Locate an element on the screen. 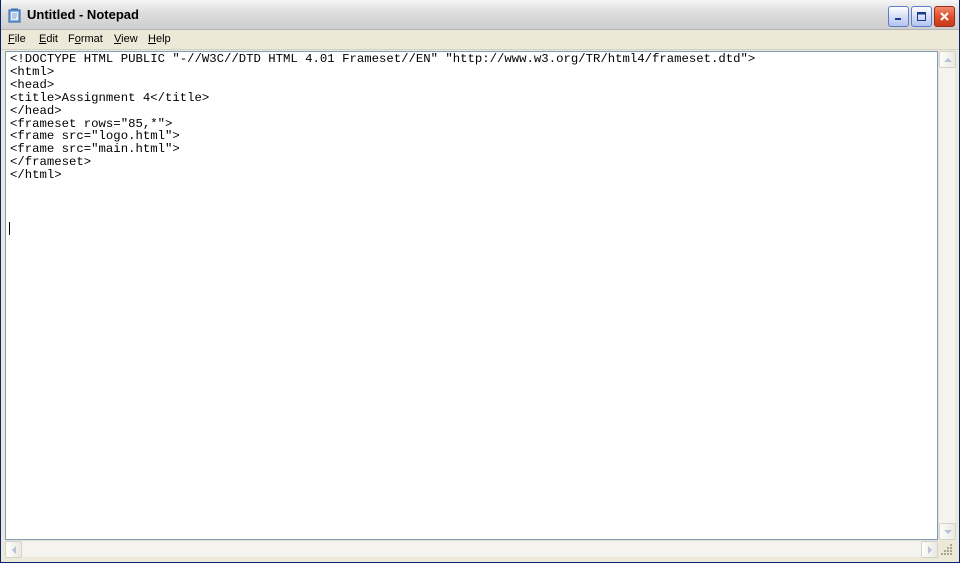 This screenshot has width=960, height=563. resize-grip-icon is located at coordinates (946, 549).